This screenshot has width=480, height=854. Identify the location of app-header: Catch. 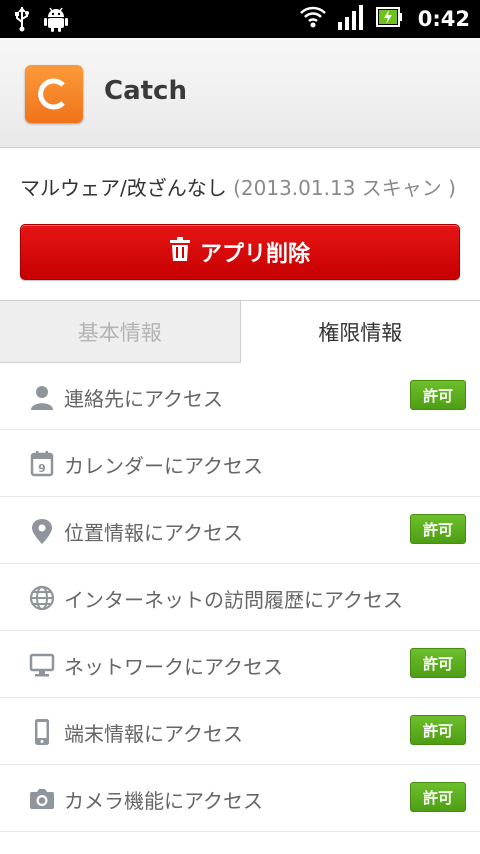
(240, 93).